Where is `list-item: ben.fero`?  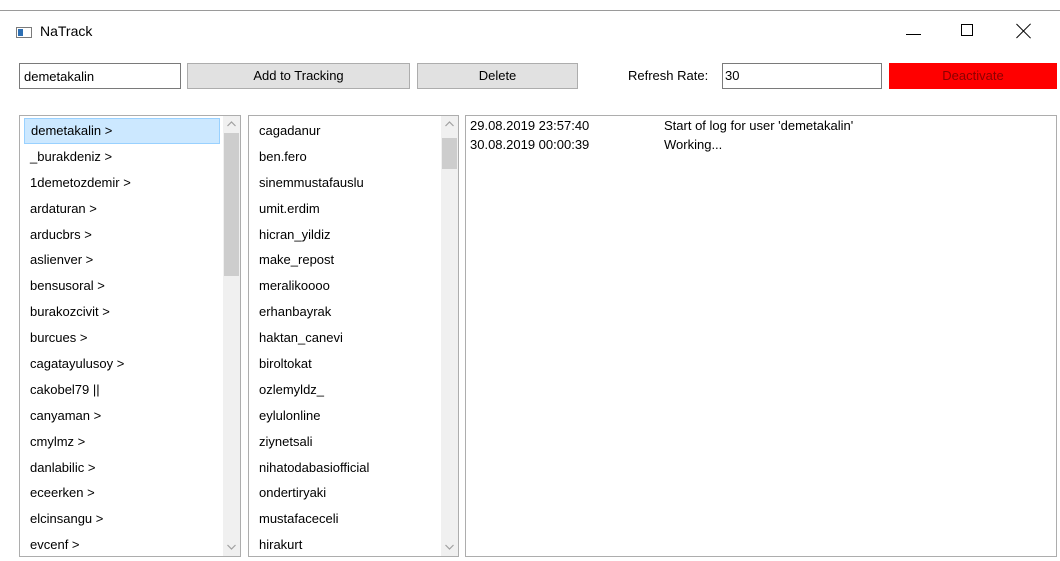 list-item: ben.fero is located at coordinates (346, 157).